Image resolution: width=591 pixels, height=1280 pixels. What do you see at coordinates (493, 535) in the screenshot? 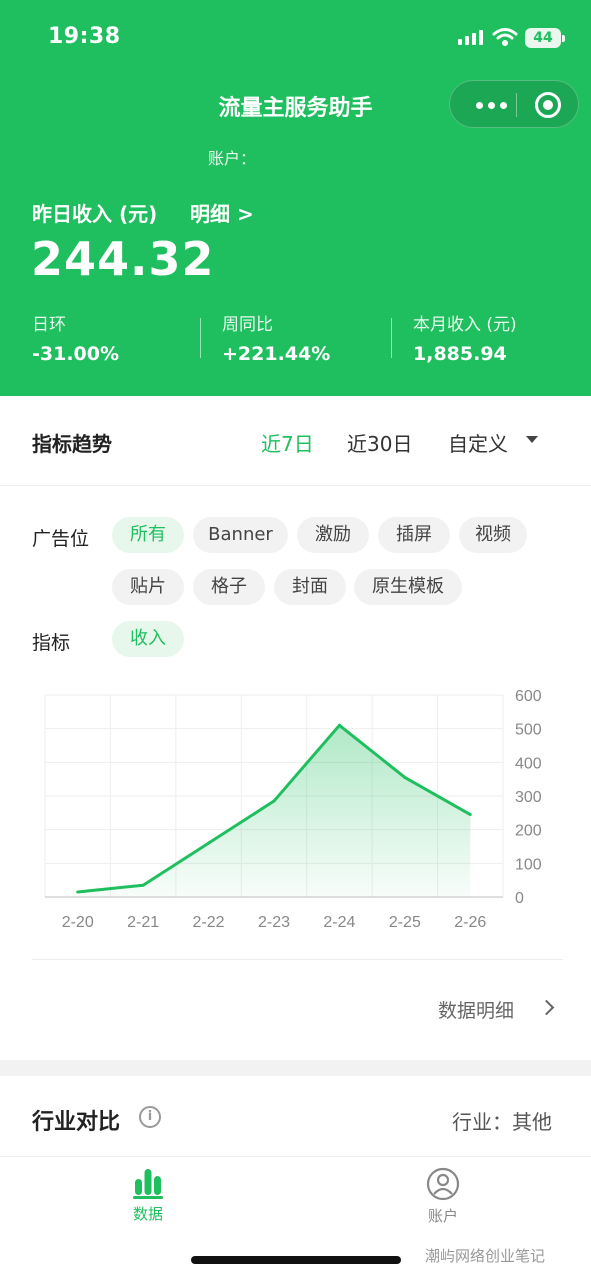
I see `chip-ad-slot: 视频` at bounding box center [493, 535].